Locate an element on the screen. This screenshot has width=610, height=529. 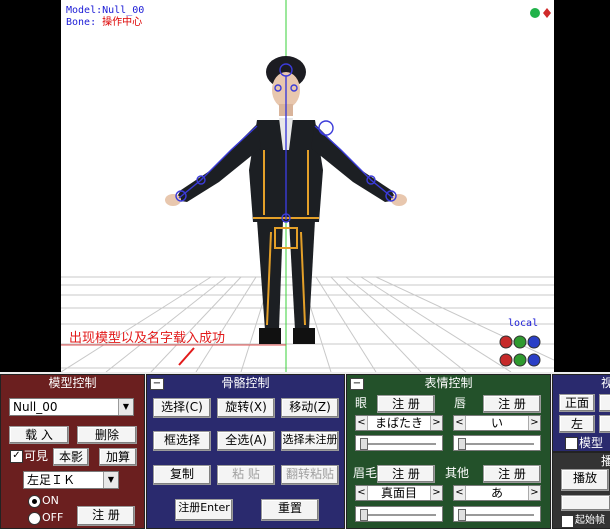
viewport-info: Model:Null_00 Bone: 操作中心 is located at coordinates (105, 17).